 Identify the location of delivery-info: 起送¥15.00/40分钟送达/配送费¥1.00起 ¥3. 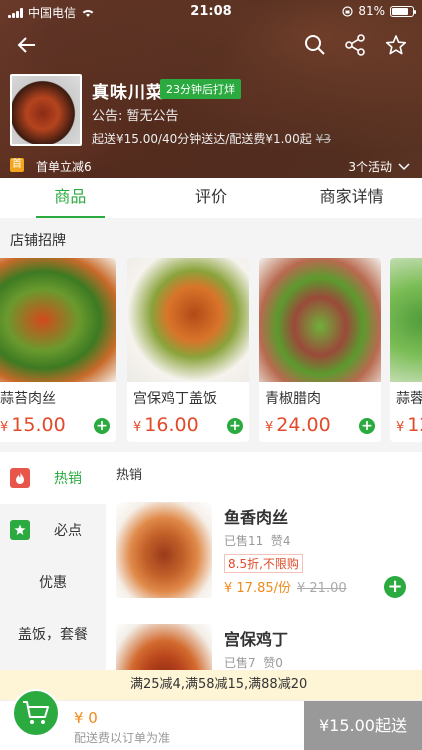
(211, 138).